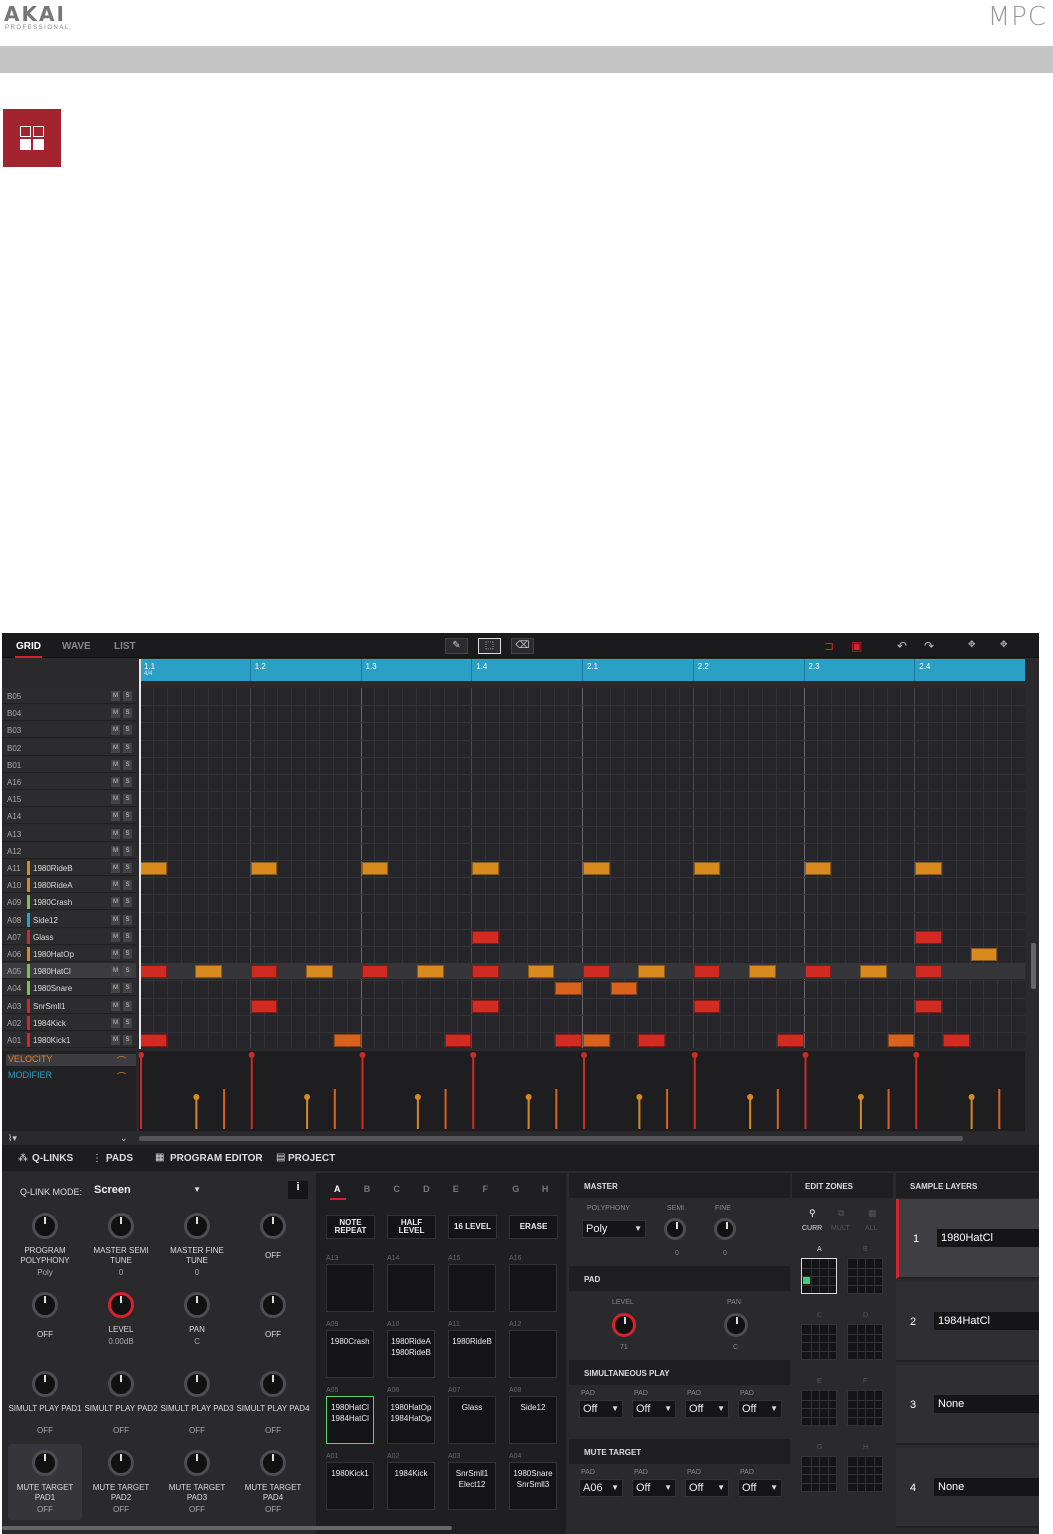 The image size is (1053, 1534). Describe the element at coordinates (69, 1022) in the screenshot. I see `pad-lane: A02 1984Kick M S` at that location.